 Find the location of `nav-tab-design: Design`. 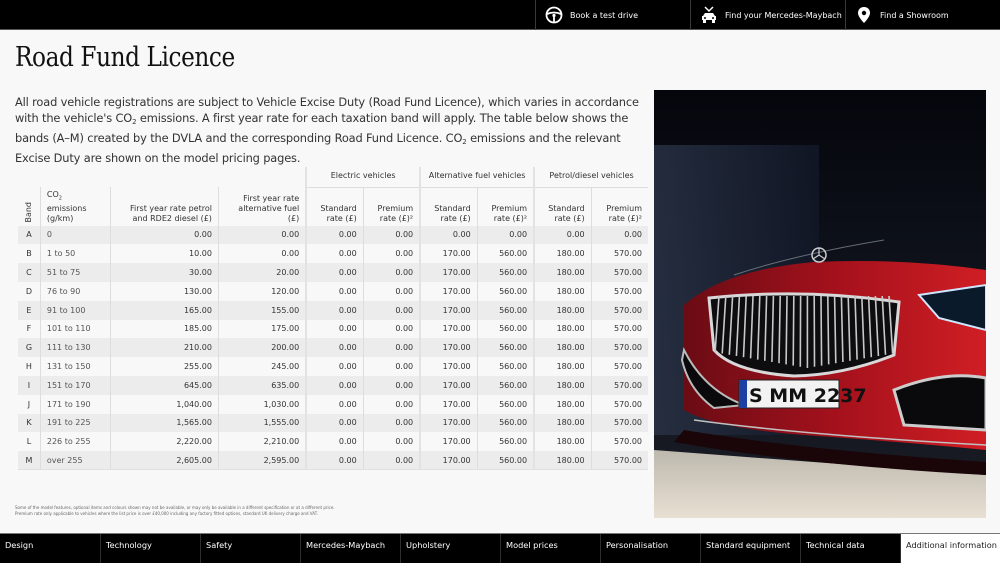

nav-tab-design: Design is located at coordinates (50, 548).